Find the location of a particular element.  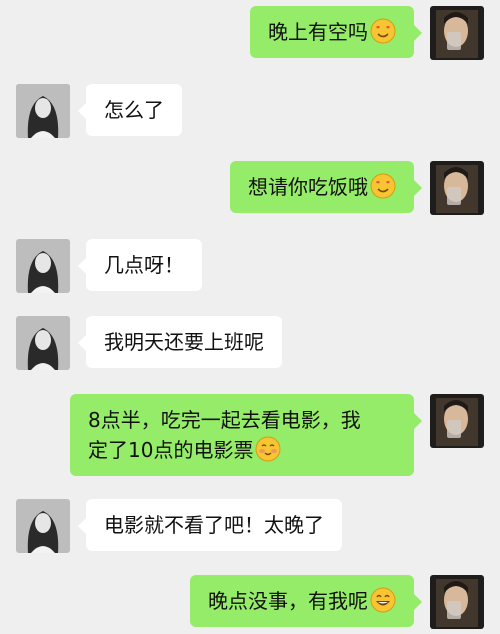

grinning-emoji-icon is located at coordinates (383, 600).